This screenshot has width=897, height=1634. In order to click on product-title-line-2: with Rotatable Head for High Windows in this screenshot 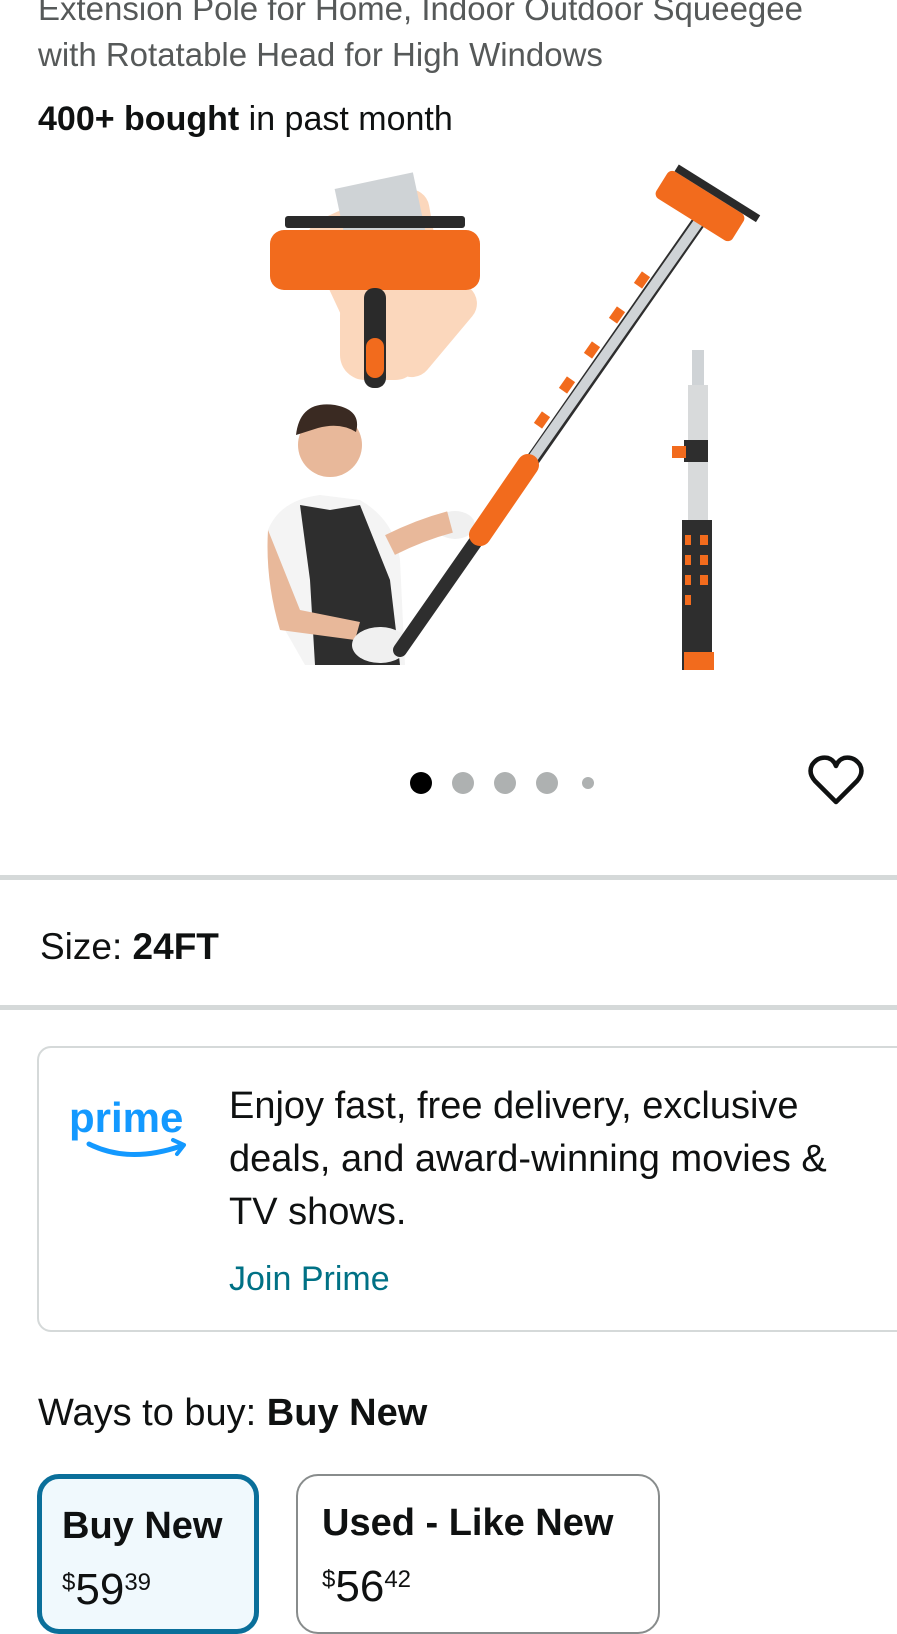, I will do `click(320, 54)`.